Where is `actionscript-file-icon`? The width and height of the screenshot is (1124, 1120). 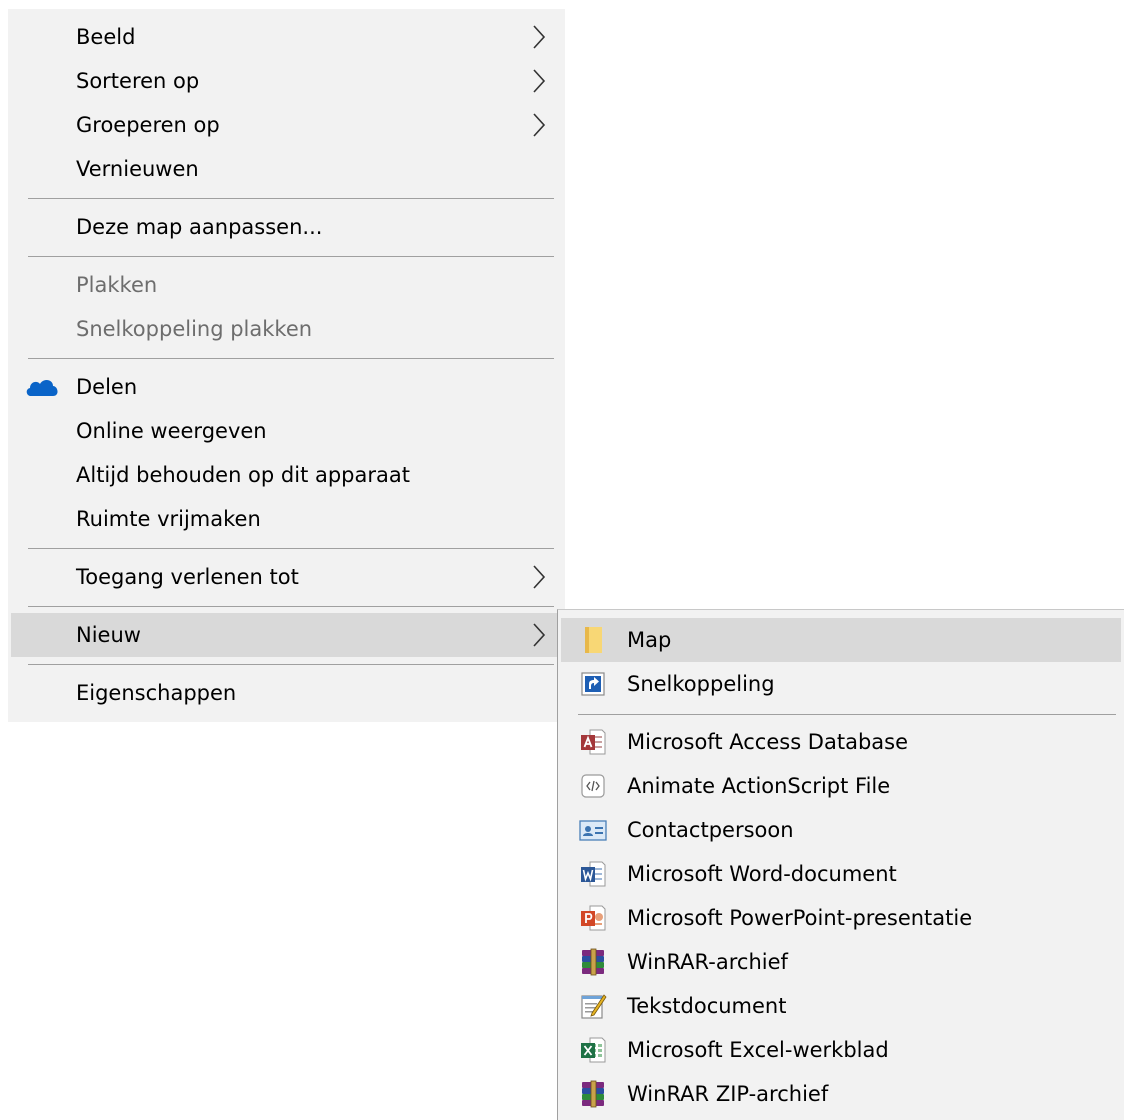
actionscript-file-icon is located at coordinates (593, 786).